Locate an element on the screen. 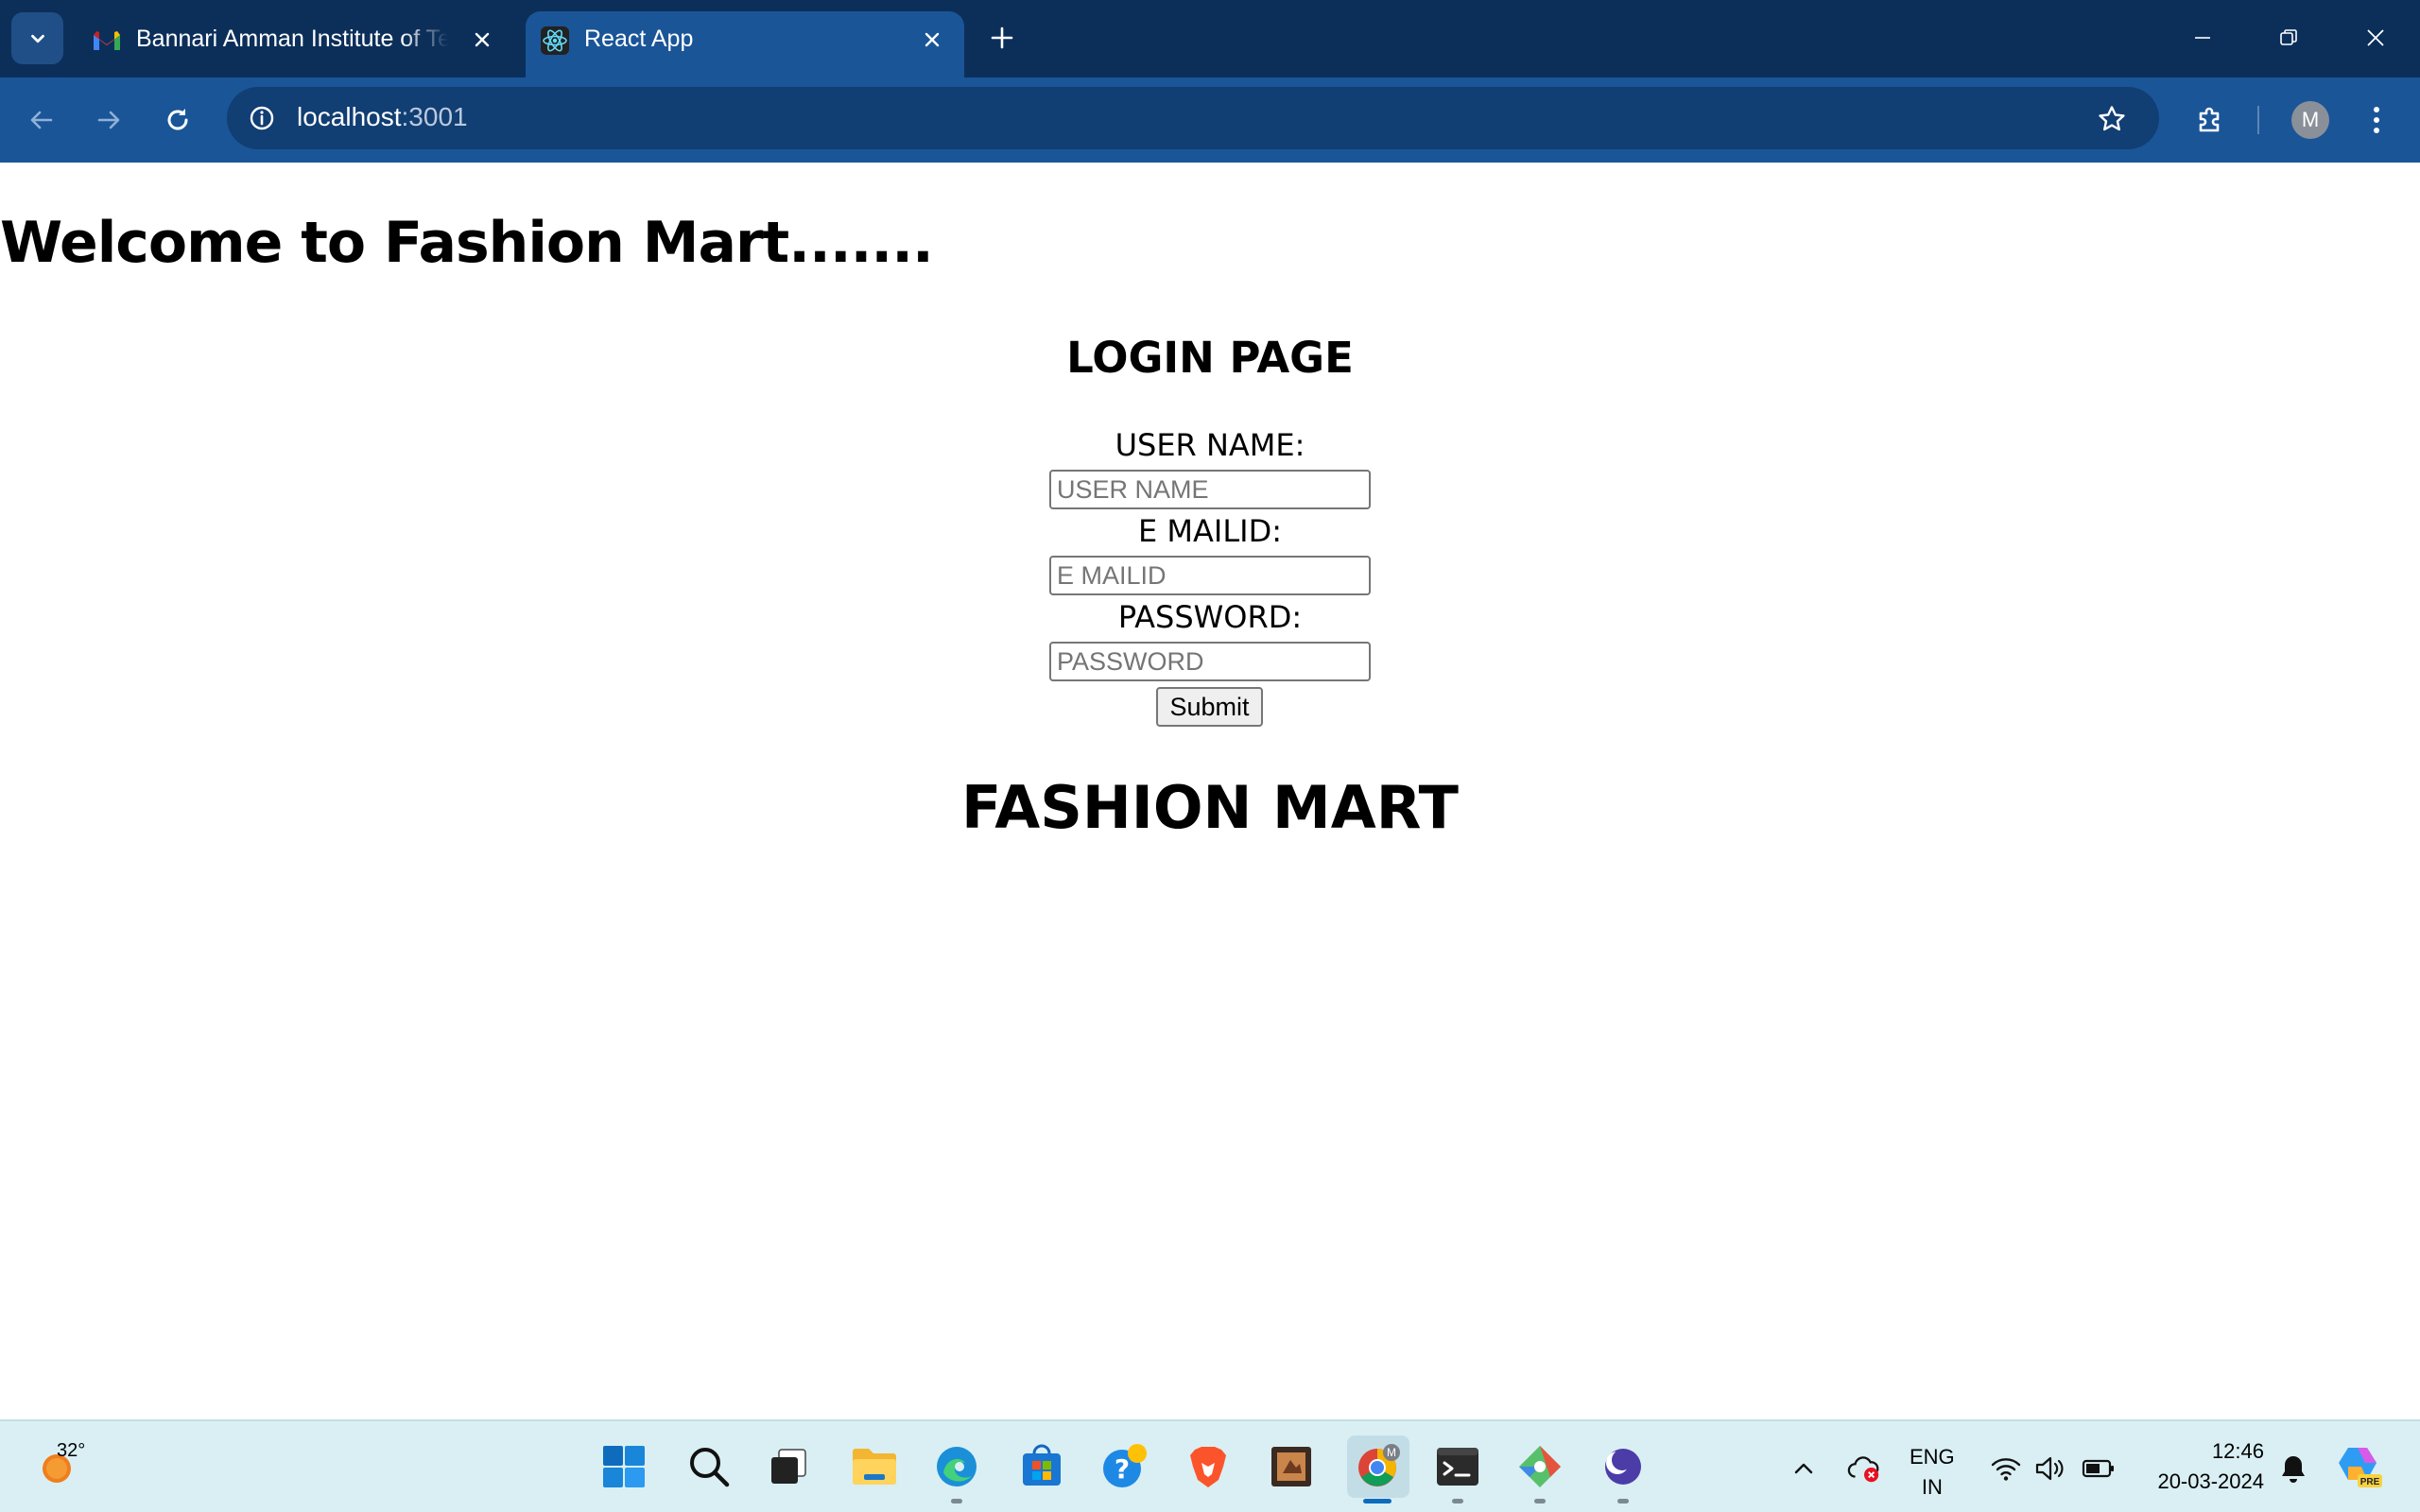 This screenshot has width=2420, height=1512. edge-button is located at coordinates (956, 1466).